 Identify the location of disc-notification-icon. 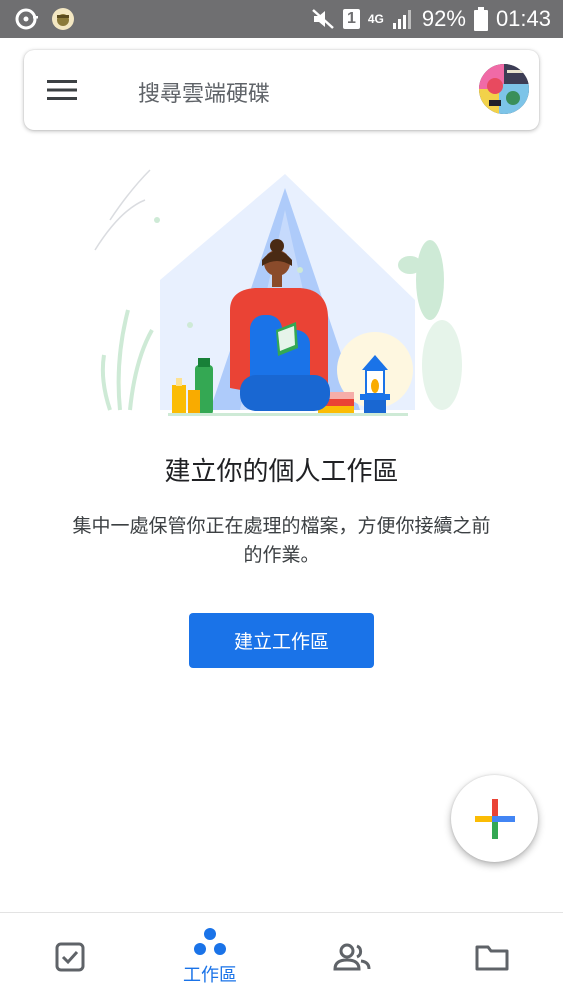
(26, 19).